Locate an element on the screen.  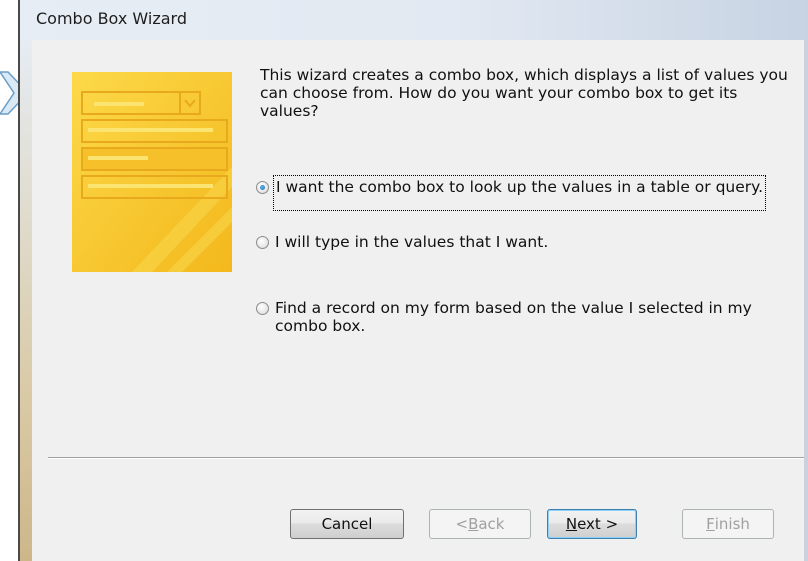
window-frame-left is located at coordinates (26, 300).